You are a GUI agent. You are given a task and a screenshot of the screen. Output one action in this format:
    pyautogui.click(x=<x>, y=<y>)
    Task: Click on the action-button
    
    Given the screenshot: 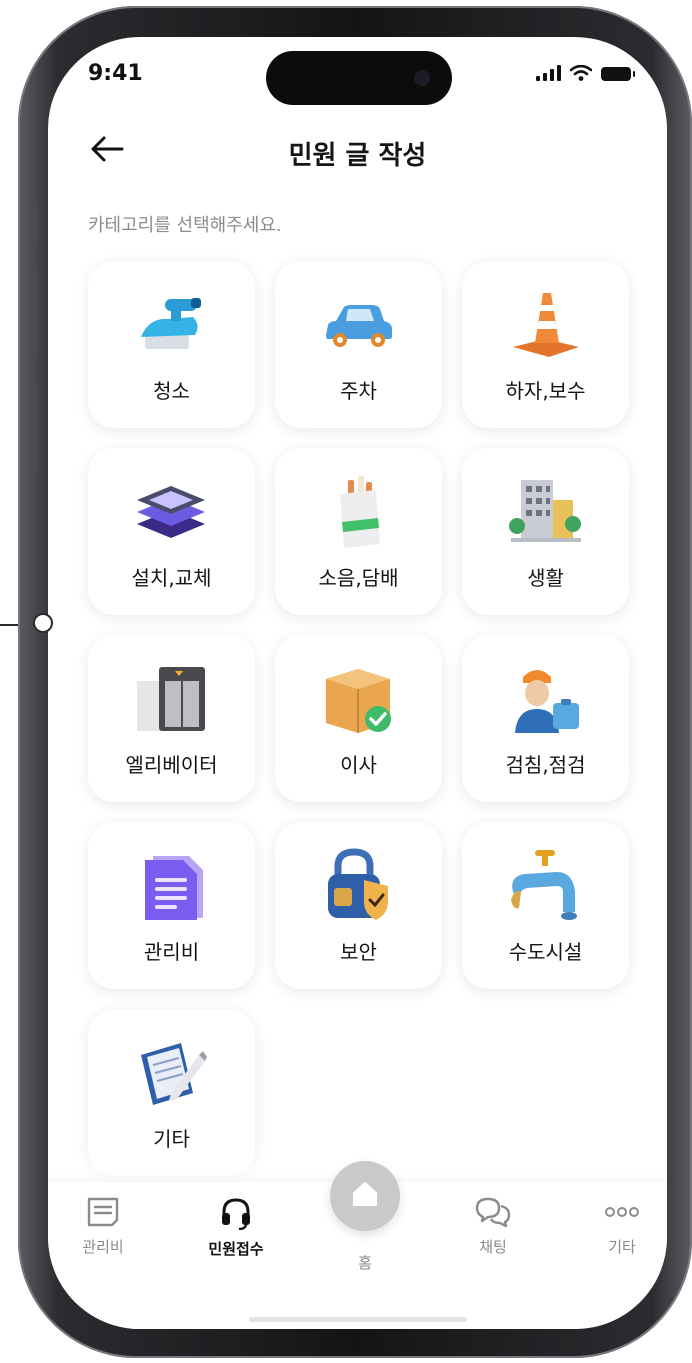 What is the action you would take?
    pyautogui.click(x=33, y=224)
    